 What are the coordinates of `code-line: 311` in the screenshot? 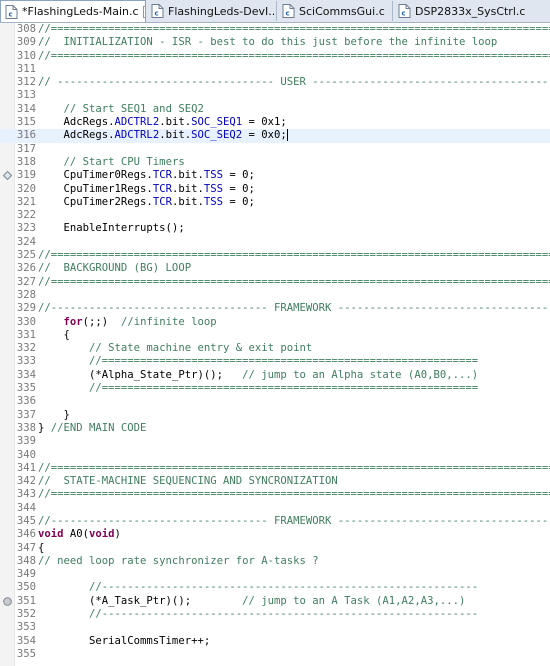 It's located at (275, 69).